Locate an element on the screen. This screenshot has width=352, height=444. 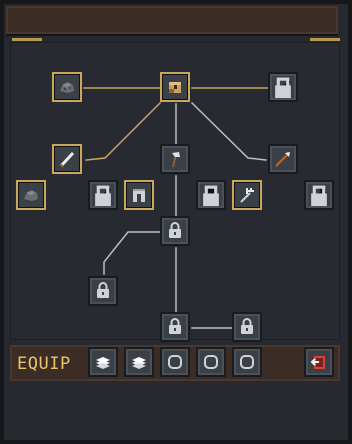
skill-node-coal-top is located at coordinates (67, 87).